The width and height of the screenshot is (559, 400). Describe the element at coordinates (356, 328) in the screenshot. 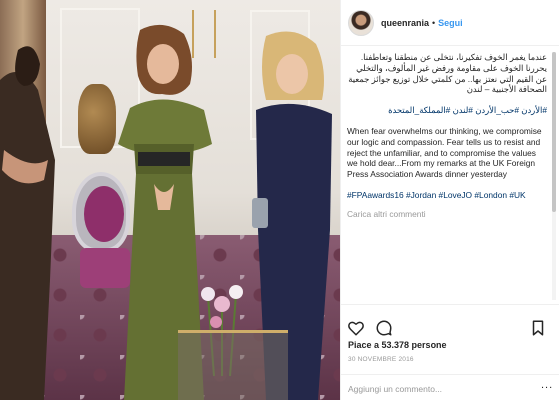

I see `heart-icon` at that location.